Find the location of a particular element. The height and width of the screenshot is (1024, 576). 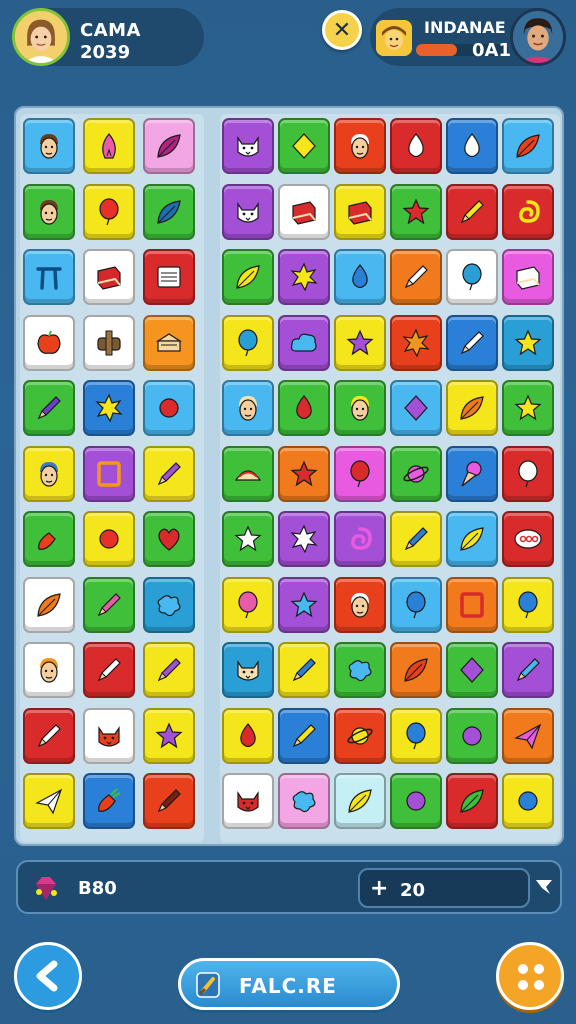

player-avatar is located at coordinates (41, 37).